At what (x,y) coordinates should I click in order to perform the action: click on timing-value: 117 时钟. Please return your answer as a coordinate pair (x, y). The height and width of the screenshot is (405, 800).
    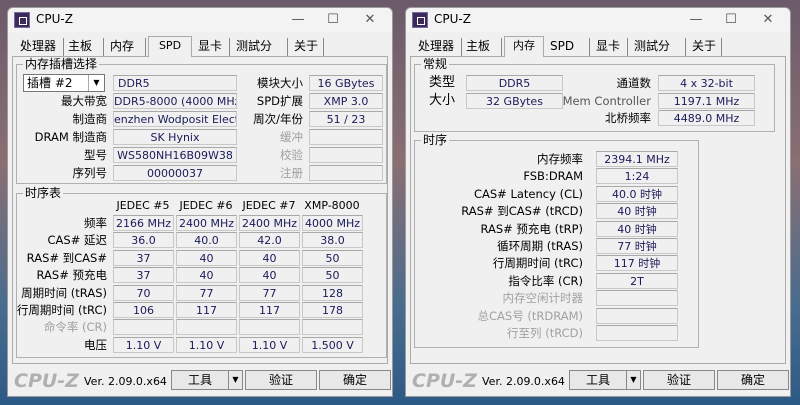
    Looking at the image, I should click on (637, 263).